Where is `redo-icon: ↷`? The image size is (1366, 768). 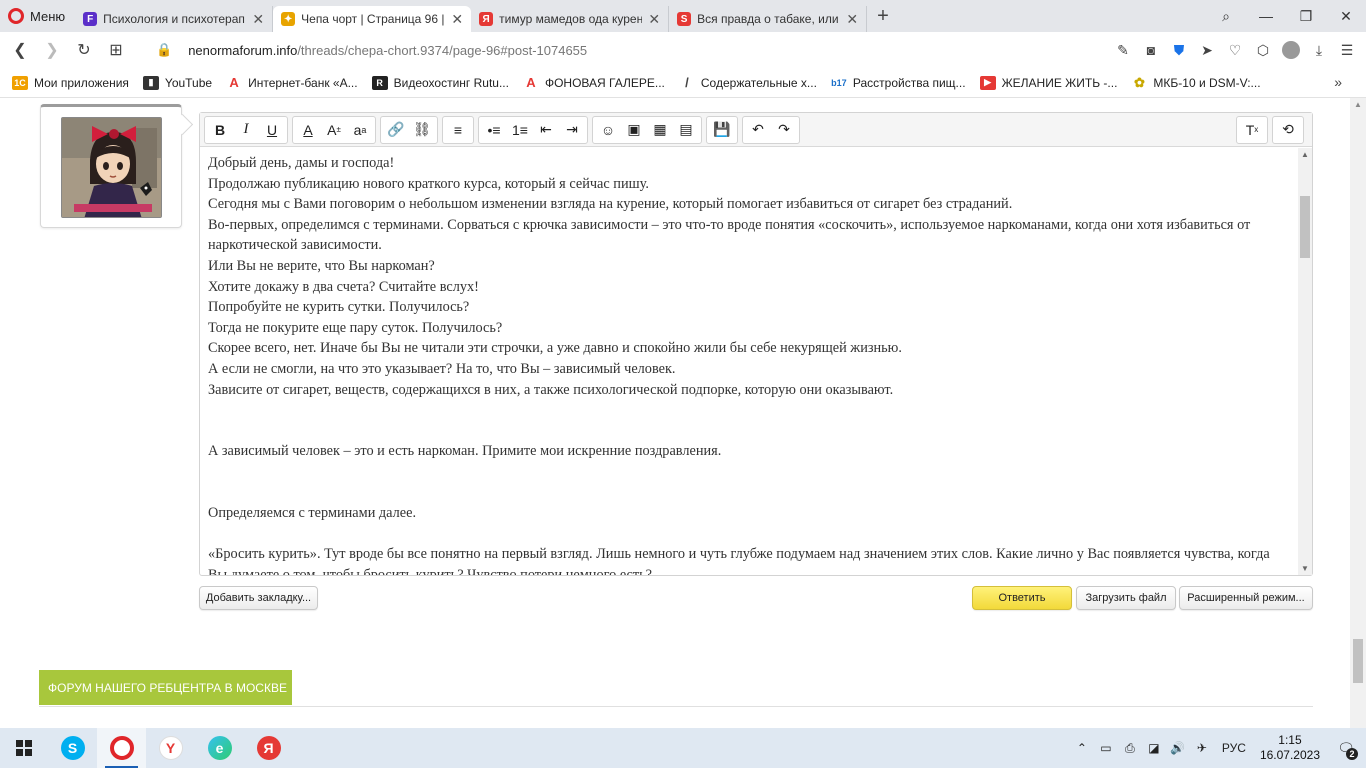 redo-icon: ↷ is located at coordinates (784, 130).